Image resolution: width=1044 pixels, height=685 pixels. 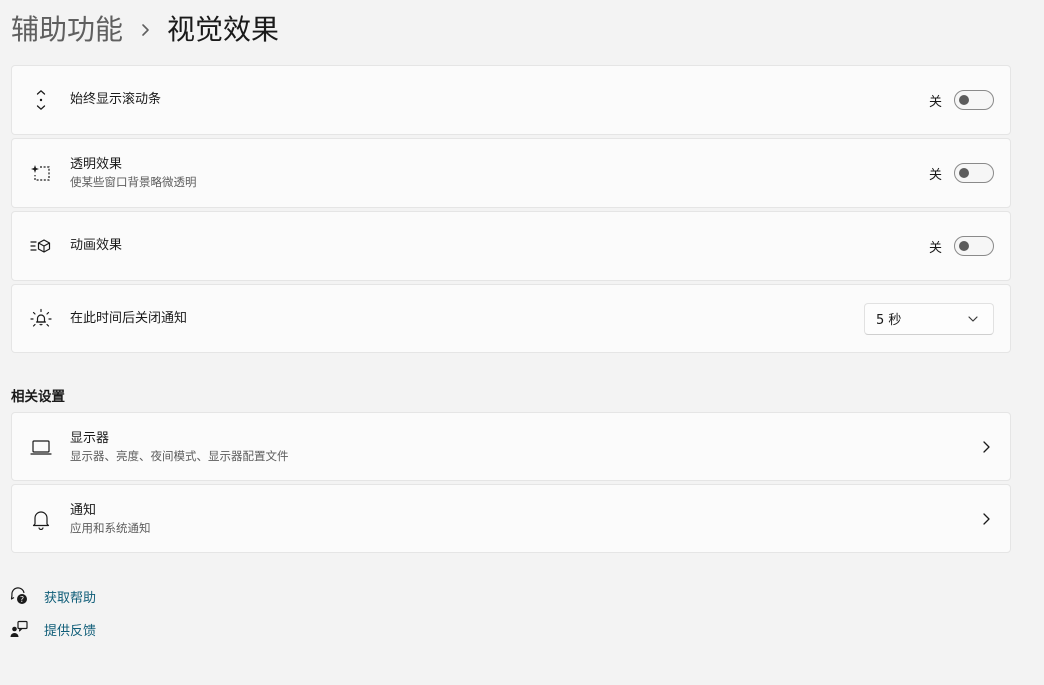 What do you see at coordinates (133, 182) in the screenshot?
I see `setting-description: 使某些窗口背景略微透明` at bounding box center [133, 182].